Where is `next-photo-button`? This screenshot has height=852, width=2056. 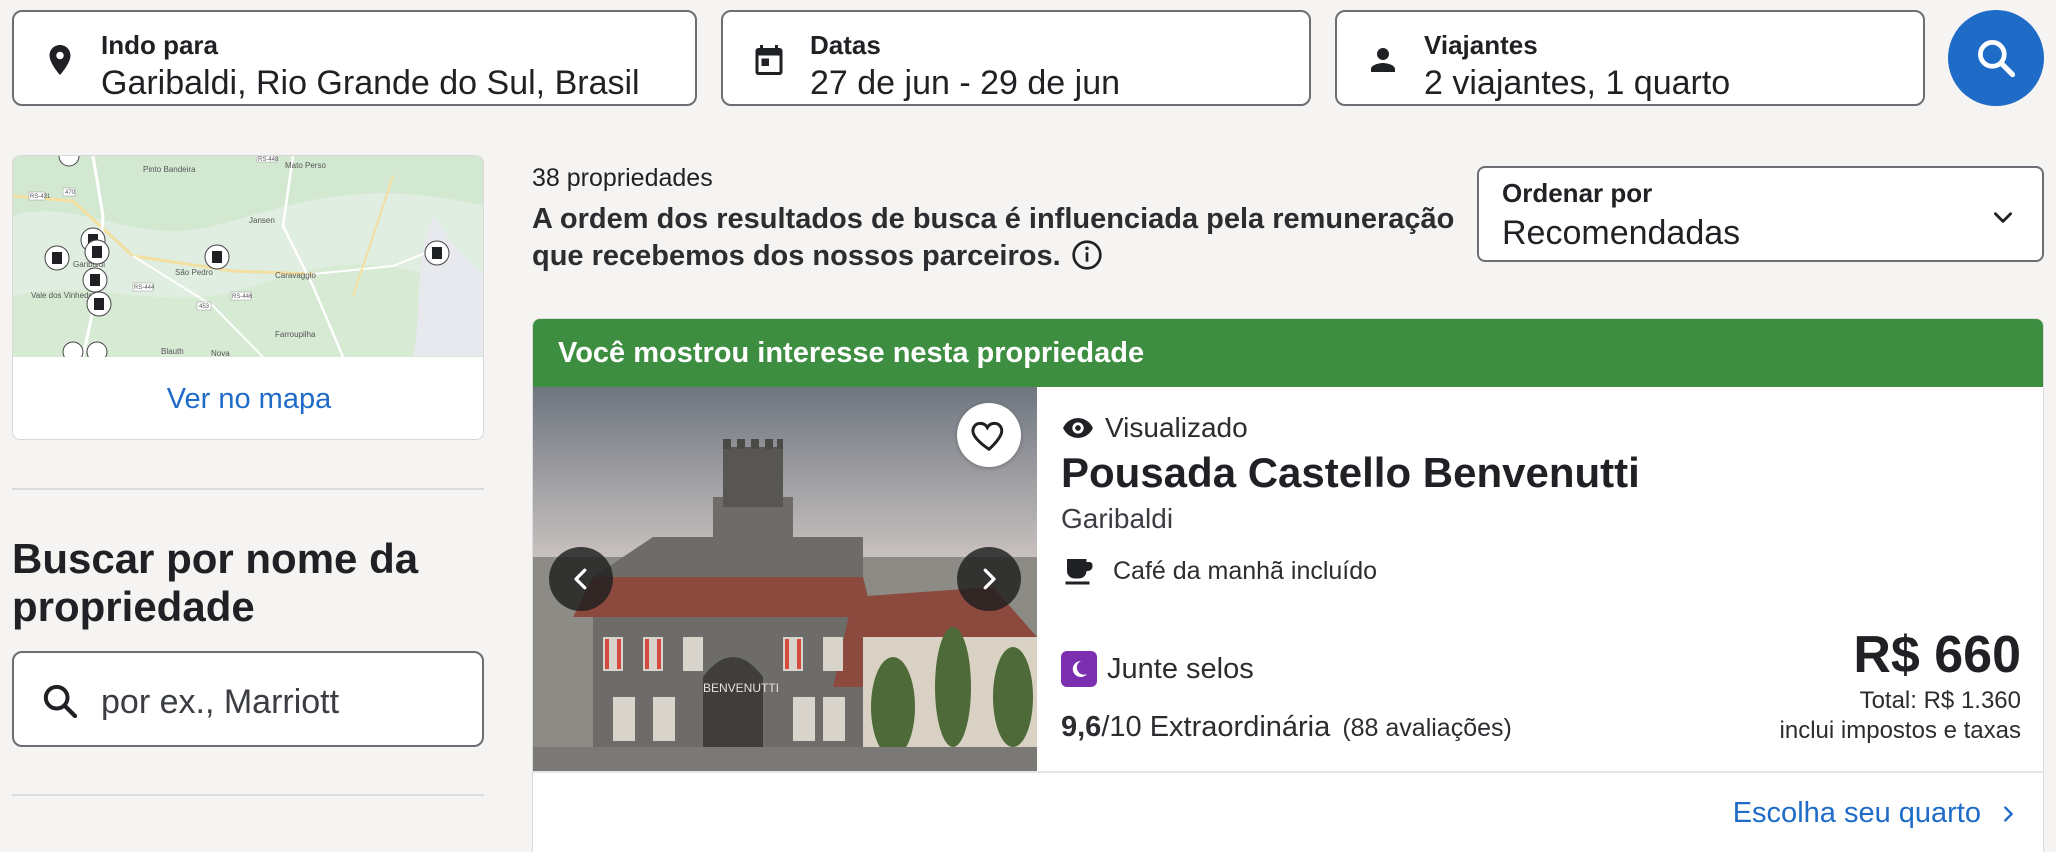 next-photo-button is located at coordinates (989, 579).